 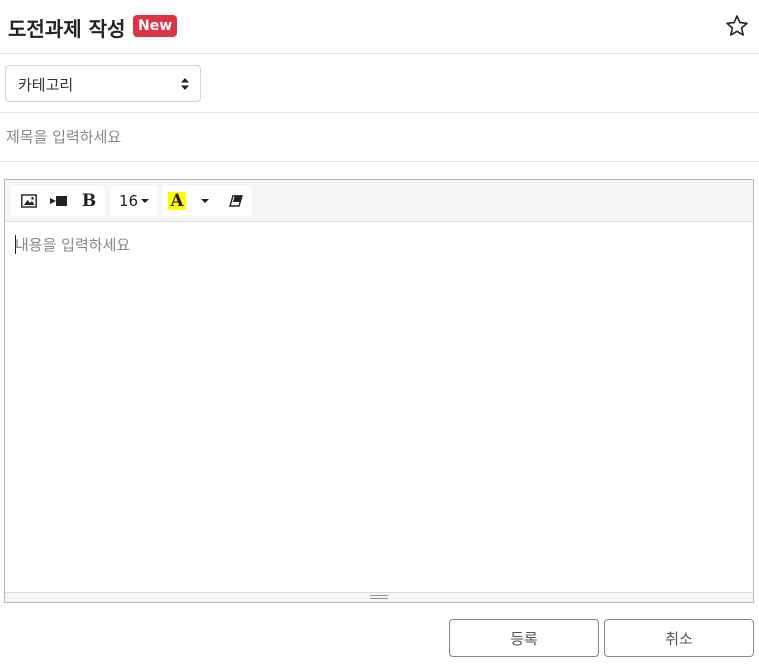 I want to click on title-row, so click(x=379, y=137).